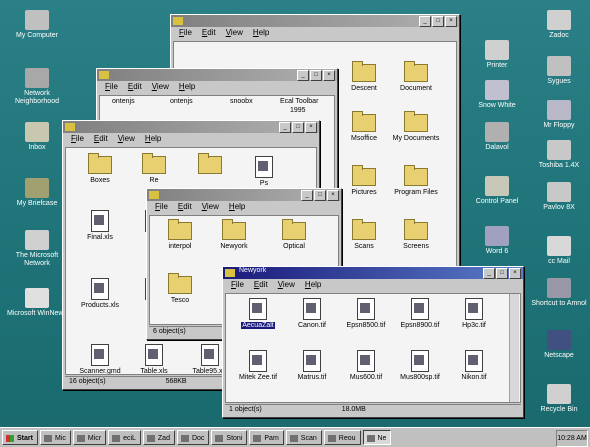 Image resolution: width=590 pixels, height=447 pixels. Describe the element at coordinates (377, 437) in the screenshot. I see `taskbar-button-active: Ne` at that location.